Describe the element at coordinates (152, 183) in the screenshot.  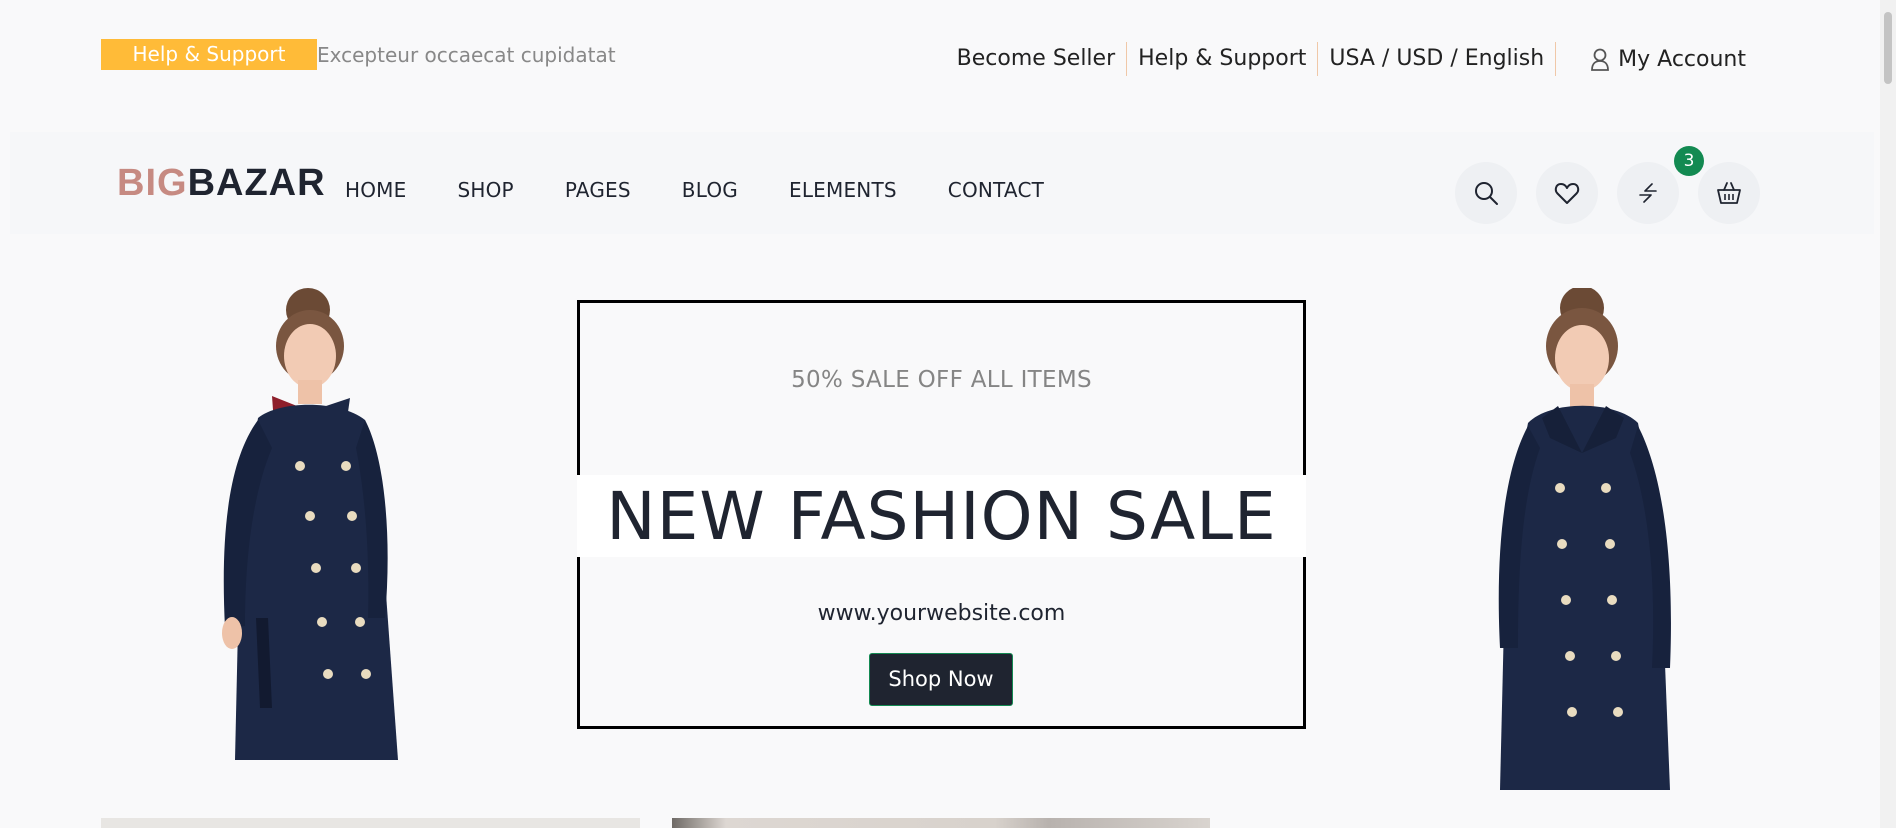
I see `logo-big: BIG` at that location.